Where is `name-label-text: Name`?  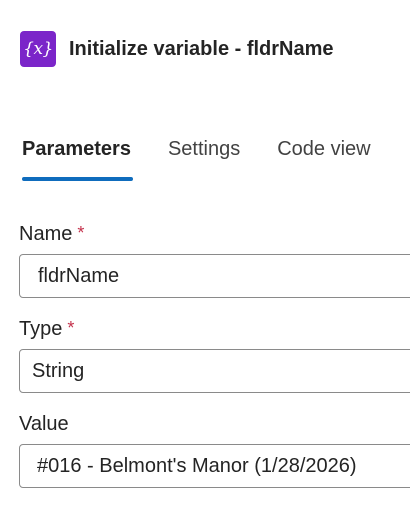
name-label-text: Name is located at coordinates (46, 234).